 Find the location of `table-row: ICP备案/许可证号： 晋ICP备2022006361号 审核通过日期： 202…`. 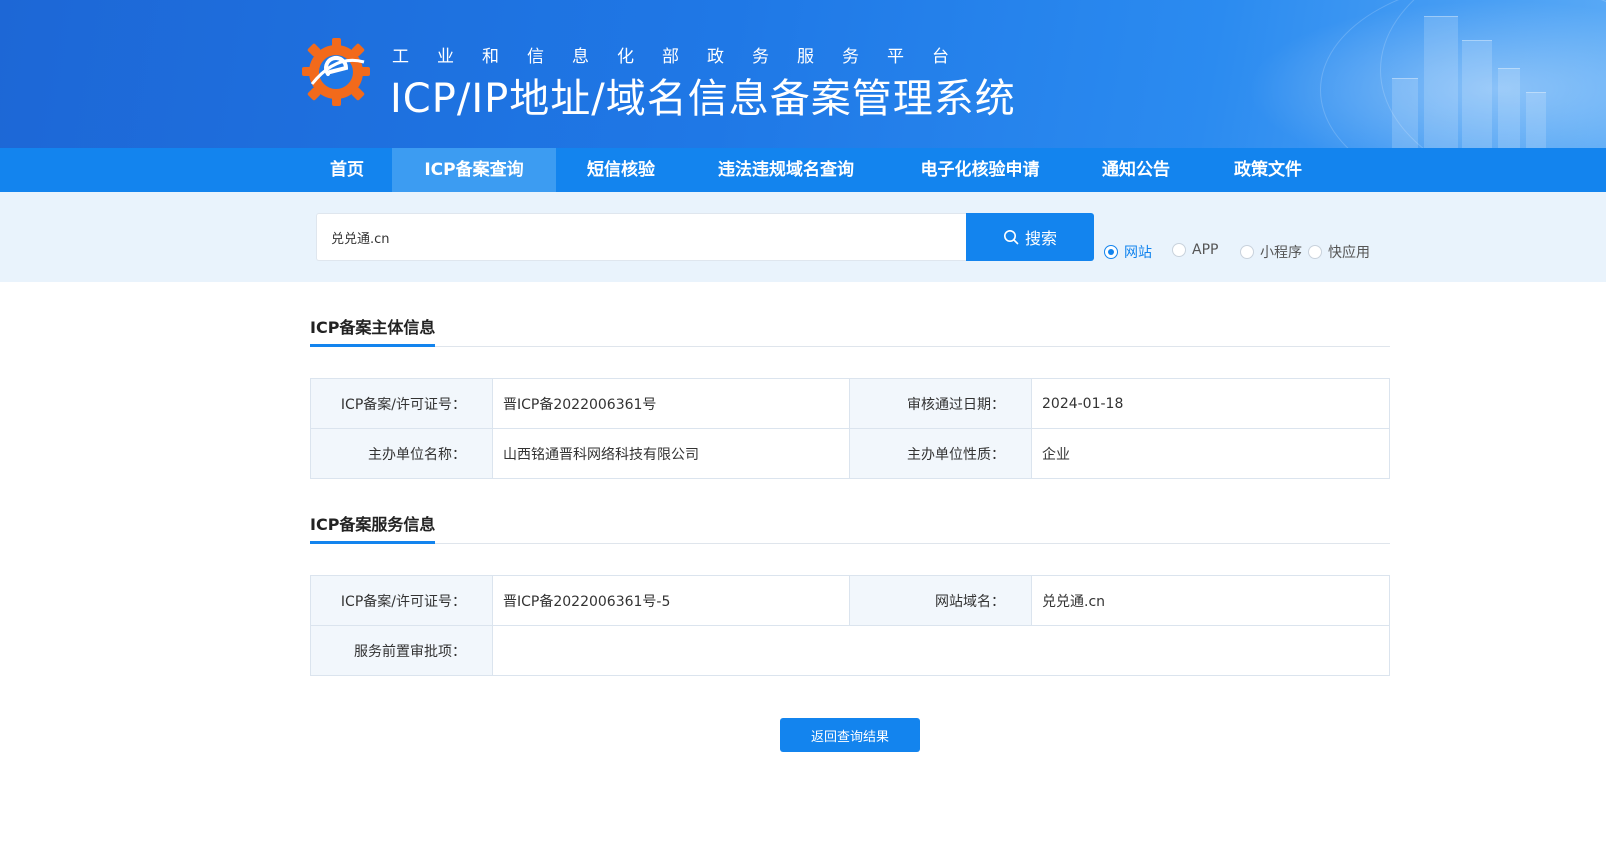

table-row: ICP备案/许可证号： 晋ICP备2022006361号 审核通过日期： 202… is located at coordinates (850, 403).